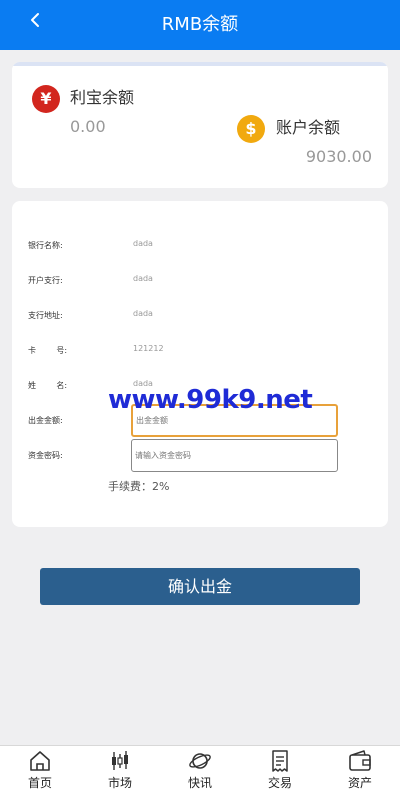 Image resolution: width=400 pixels, height=800 pixels. Describe the element at coordinates (45, 455) in the screenshot. I see `password-label: 资金密码:` at that location.